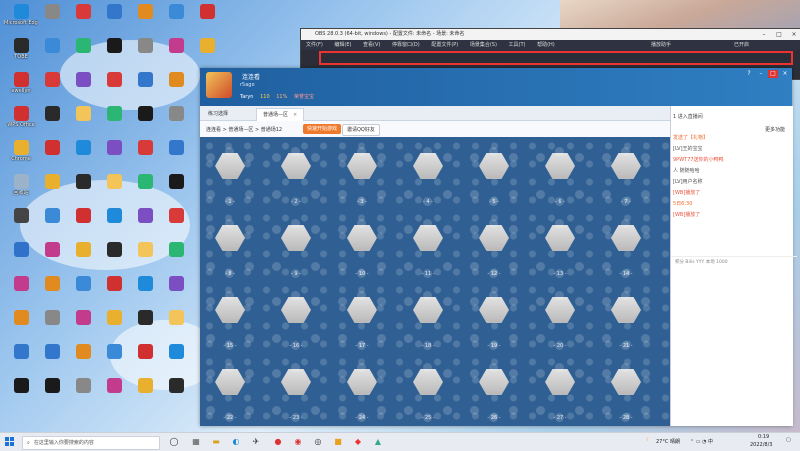 This screenshot has height=451, width=800. Describe the element at coordinates (21, 49) in the screenshot. I see `desktop-shortcut: TOBE` at that location.